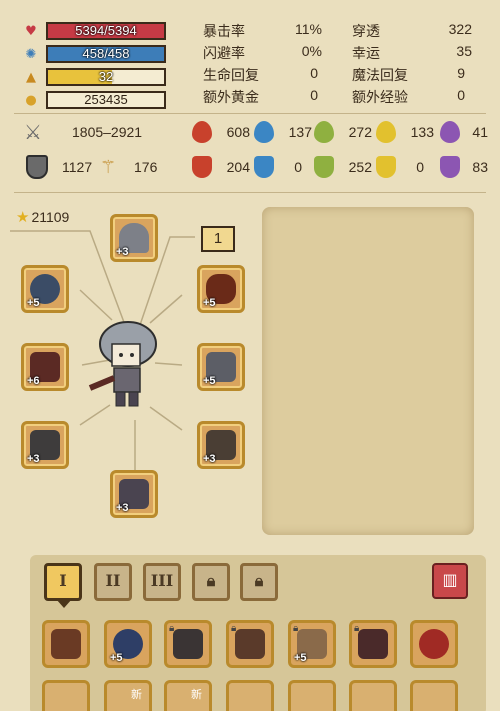 Image resolution: width=500 pixels, height=711 pixels. Describe the element at coordinates (224, 54) in the screenshot. I see `stat-dodge-label: 闪避率` at that location.